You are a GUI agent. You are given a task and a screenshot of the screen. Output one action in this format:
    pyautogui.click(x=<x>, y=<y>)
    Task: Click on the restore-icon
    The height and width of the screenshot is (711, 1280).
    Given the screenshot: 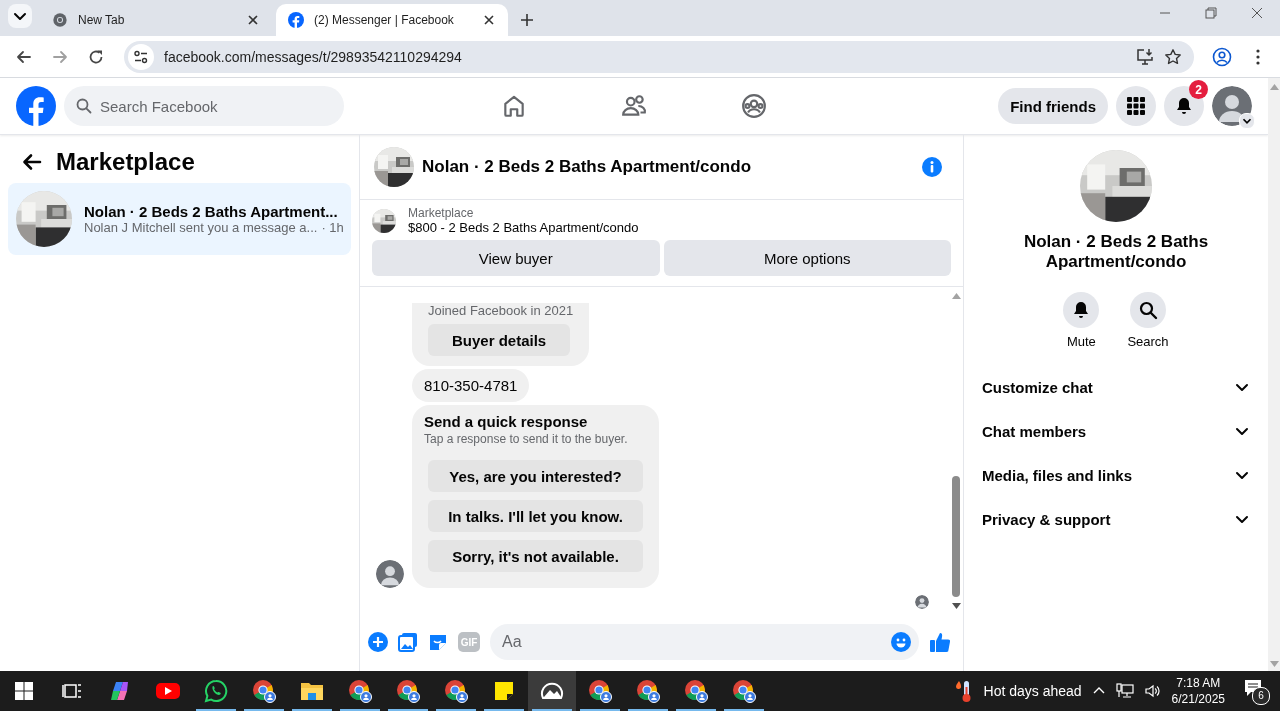 What is the action you would take?
    pyautogui.click(x=1211, y=13)
    